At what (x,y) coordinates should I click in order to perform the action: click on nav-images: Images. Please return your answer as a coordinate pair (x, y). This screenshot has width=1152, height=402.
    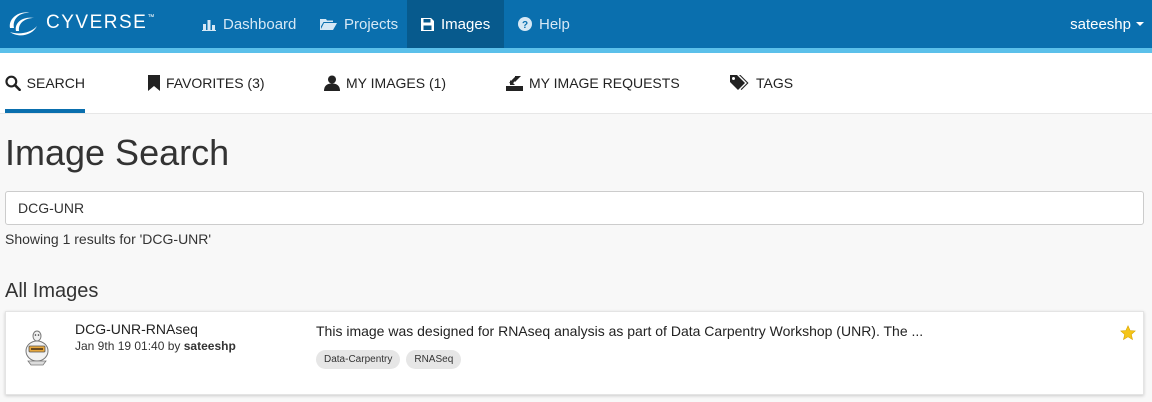
    Looking at the image, I should click on (455, 24).